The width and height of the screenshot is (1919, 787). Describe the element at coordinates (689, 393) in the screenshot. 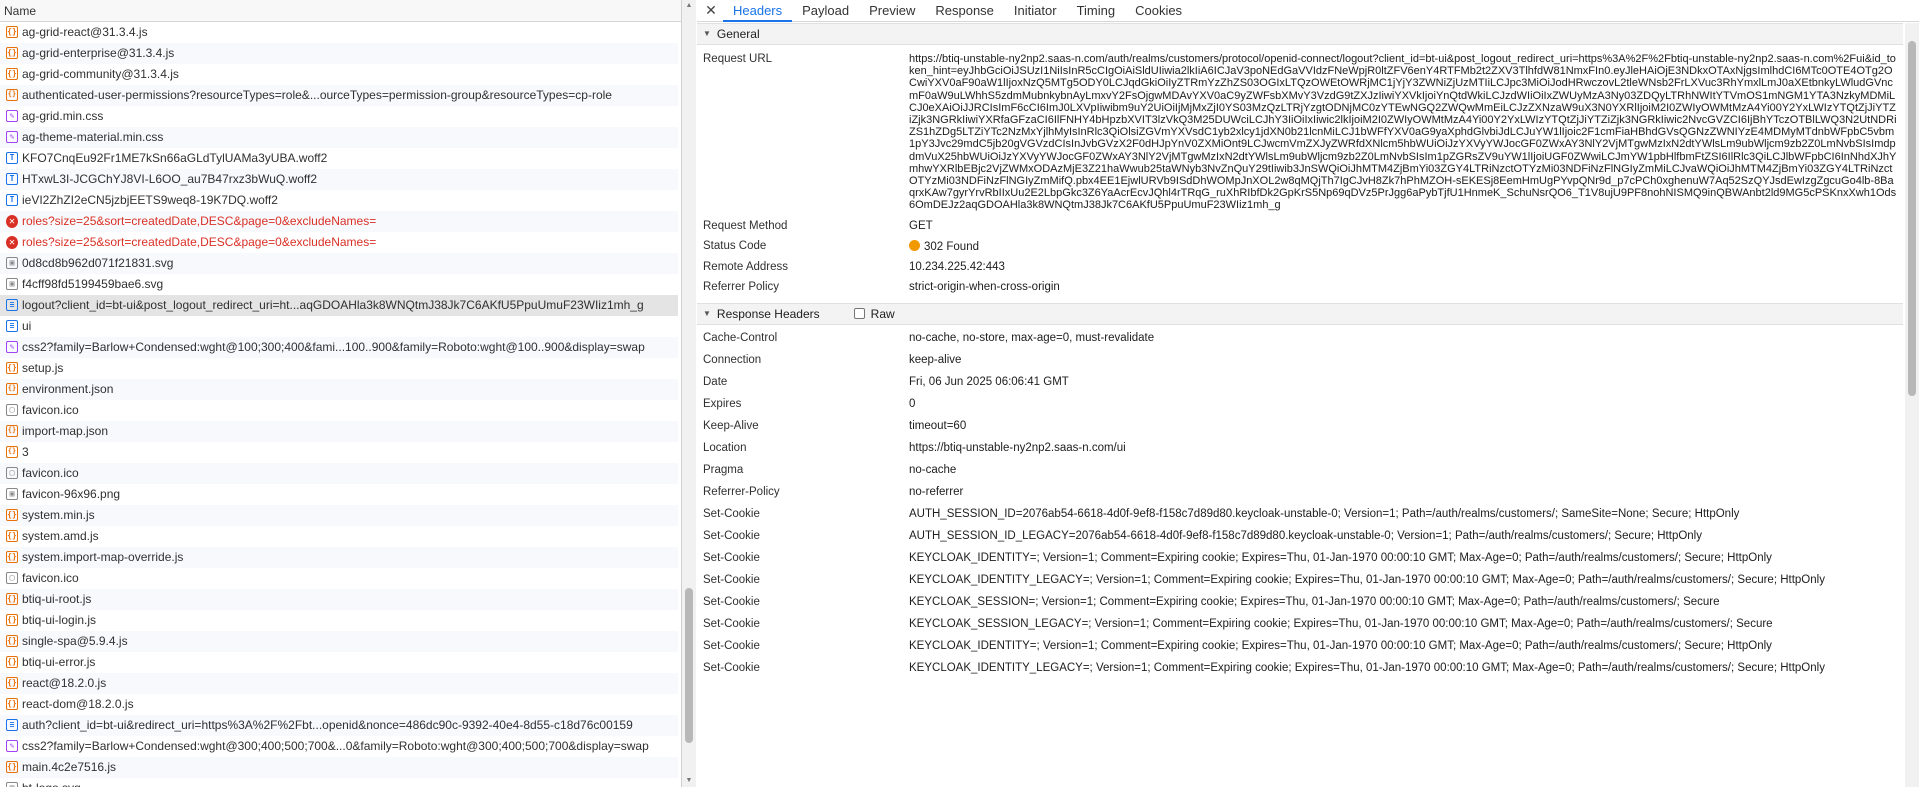

I see `request-list-scrollbar: ▲ ▼` at that location.